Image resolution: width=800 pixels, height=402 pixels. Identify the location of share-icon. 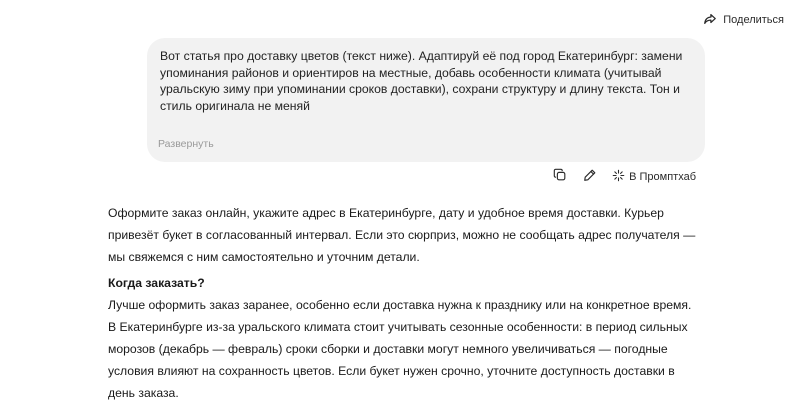
(710, 20).